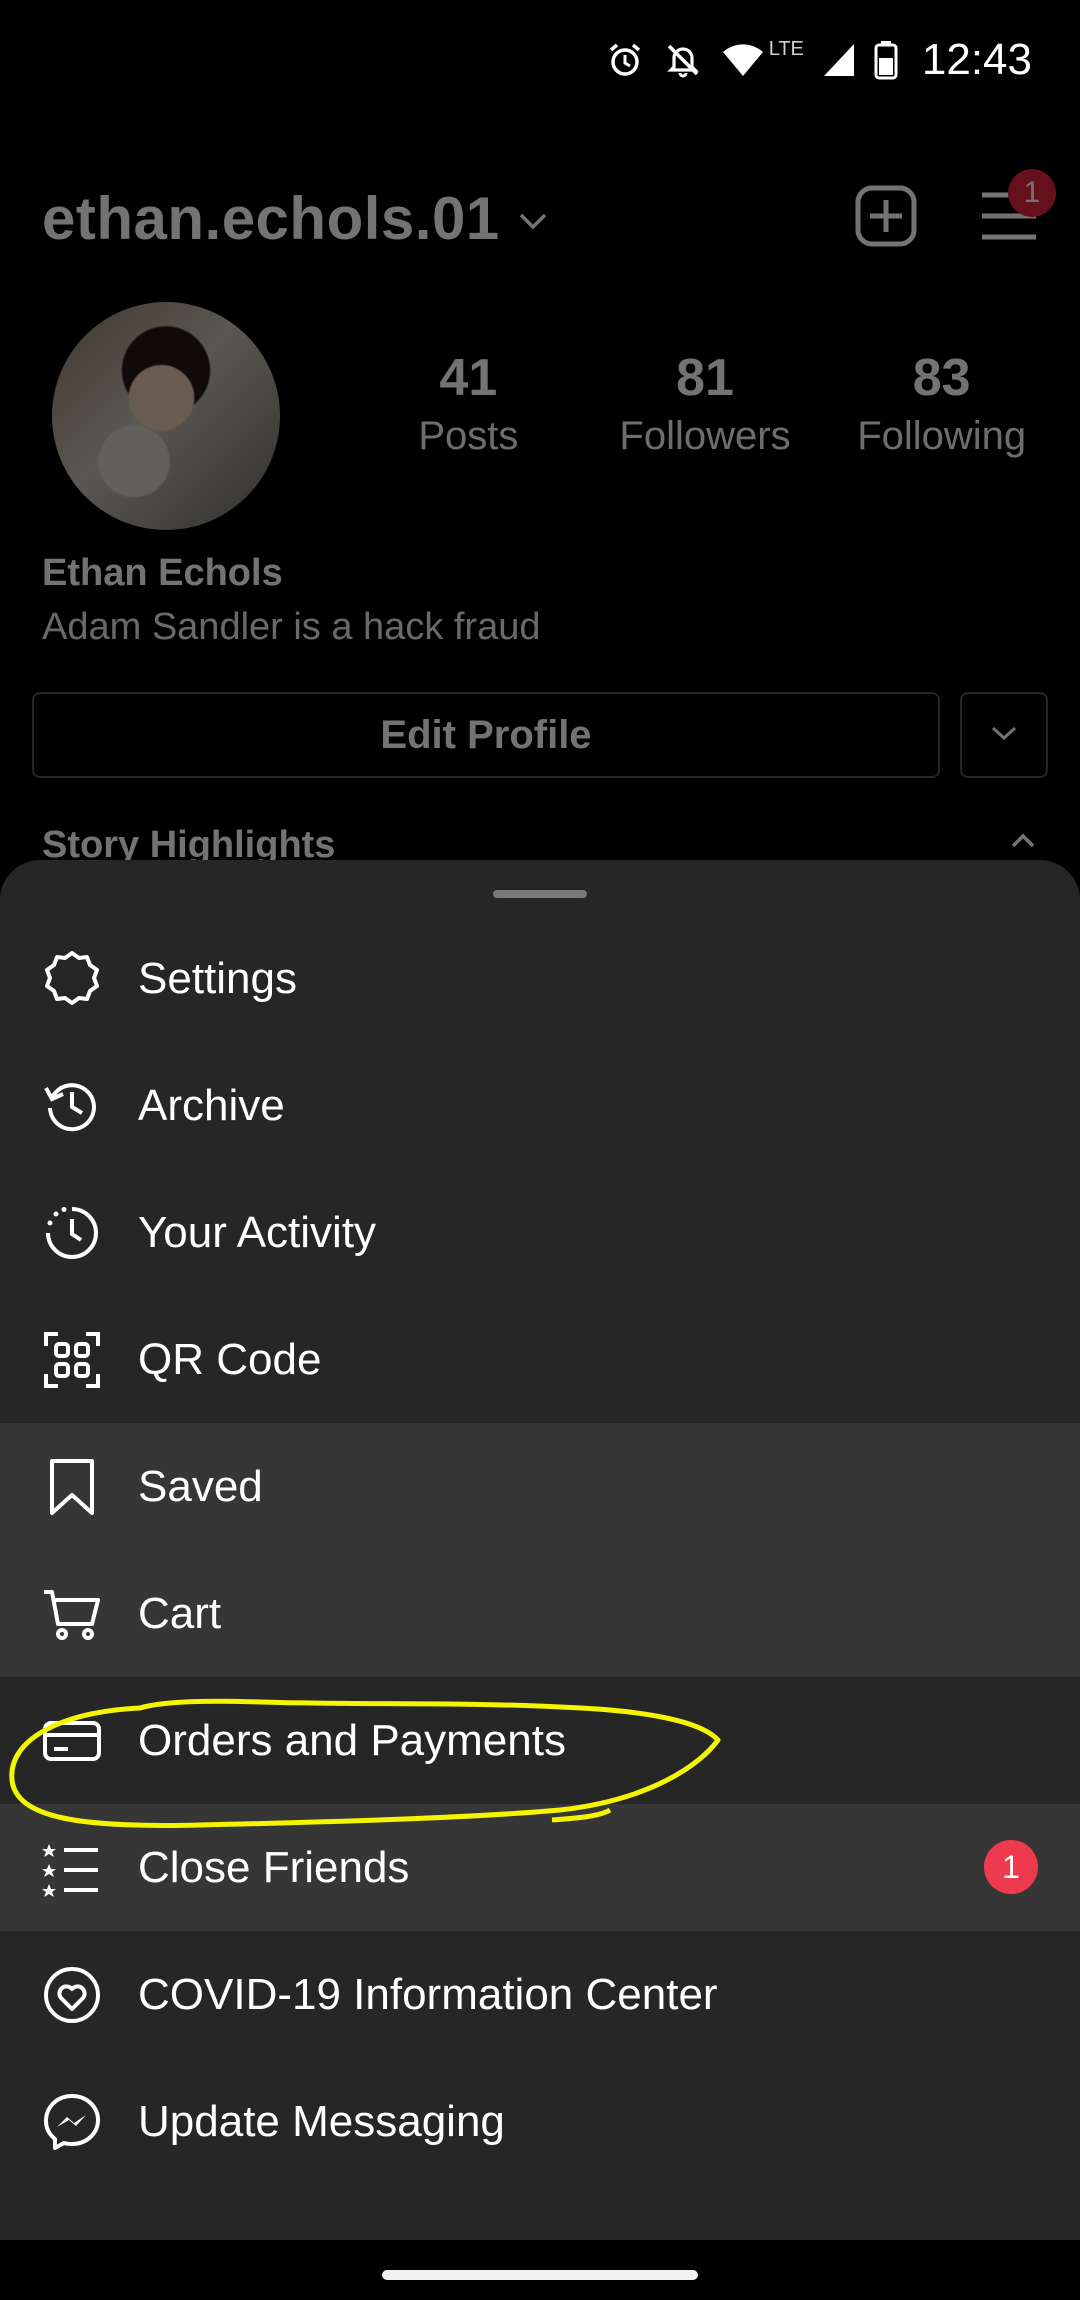 The height and width of the screenshot is (2300, 1080). I want to click on username: ethan.echols.01, so click(271, 218).